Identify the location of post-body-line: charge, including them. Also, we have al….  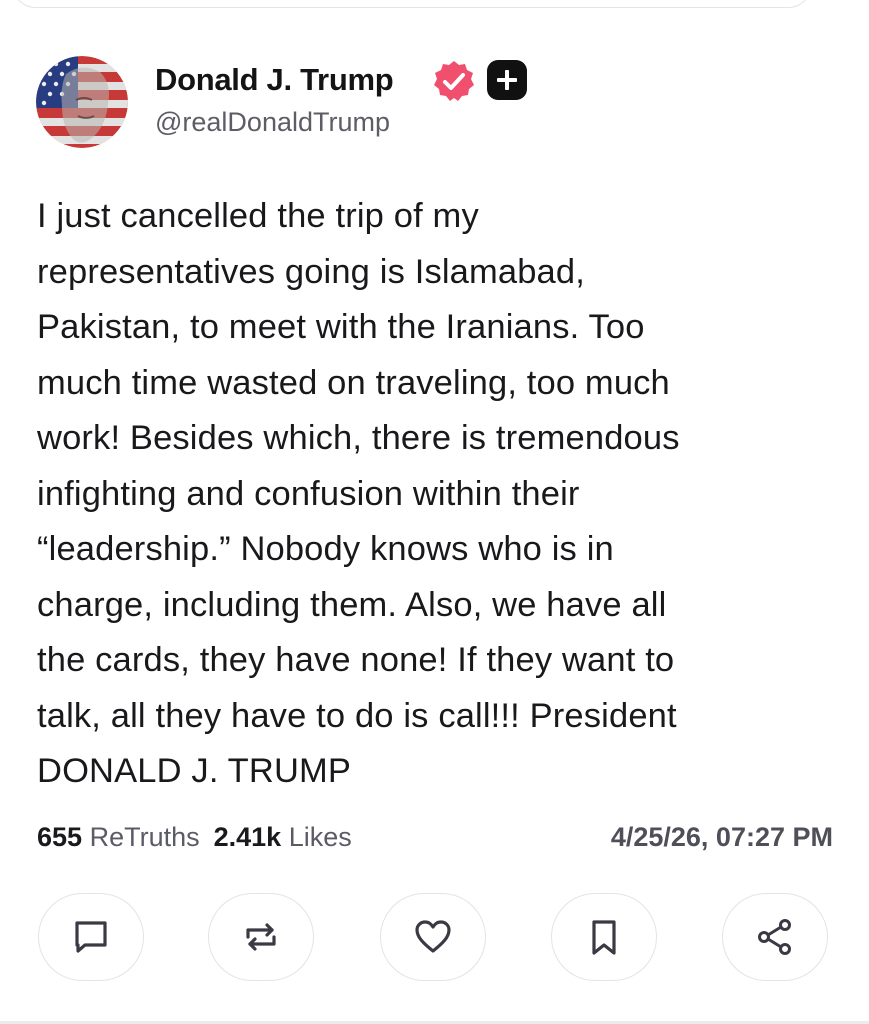
(352, 604).